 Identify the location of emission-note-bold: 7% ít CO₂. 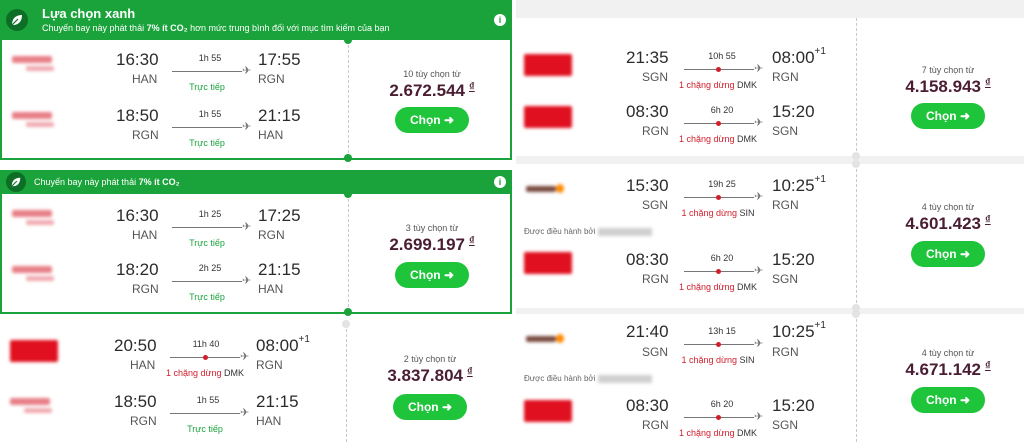
(159, 182).